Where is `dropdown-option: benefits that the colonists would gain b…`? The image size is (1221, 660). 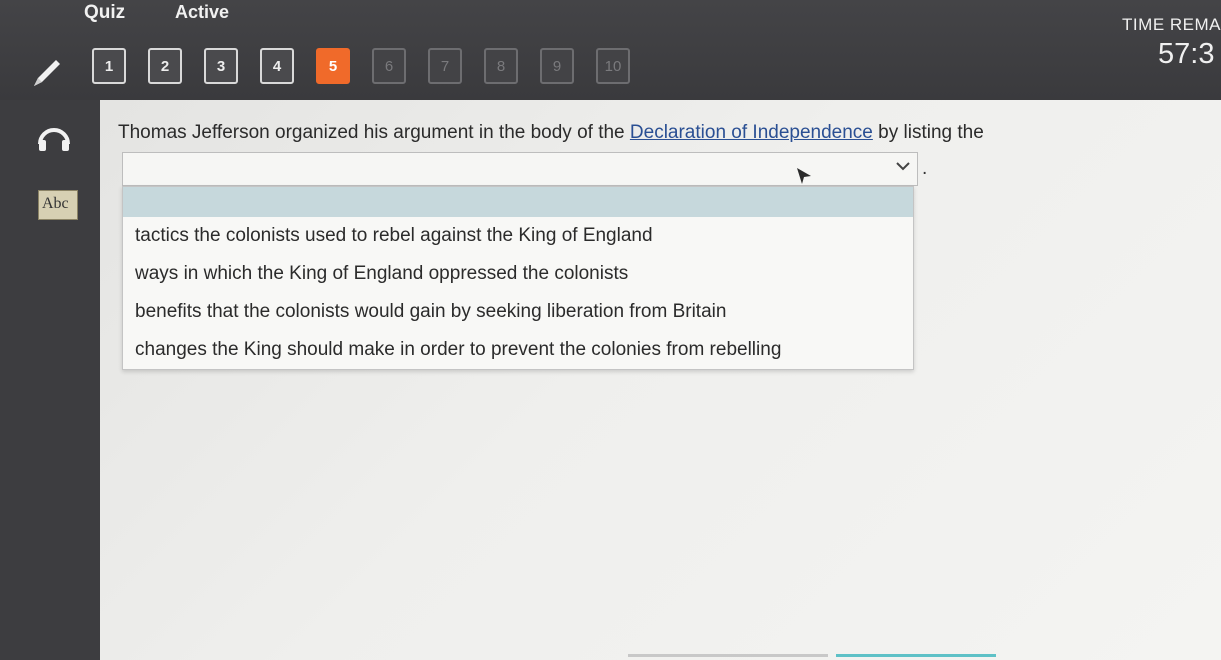
dropdown-option: benefits that the colonists would gain b… is located at coordinates (518, 312).